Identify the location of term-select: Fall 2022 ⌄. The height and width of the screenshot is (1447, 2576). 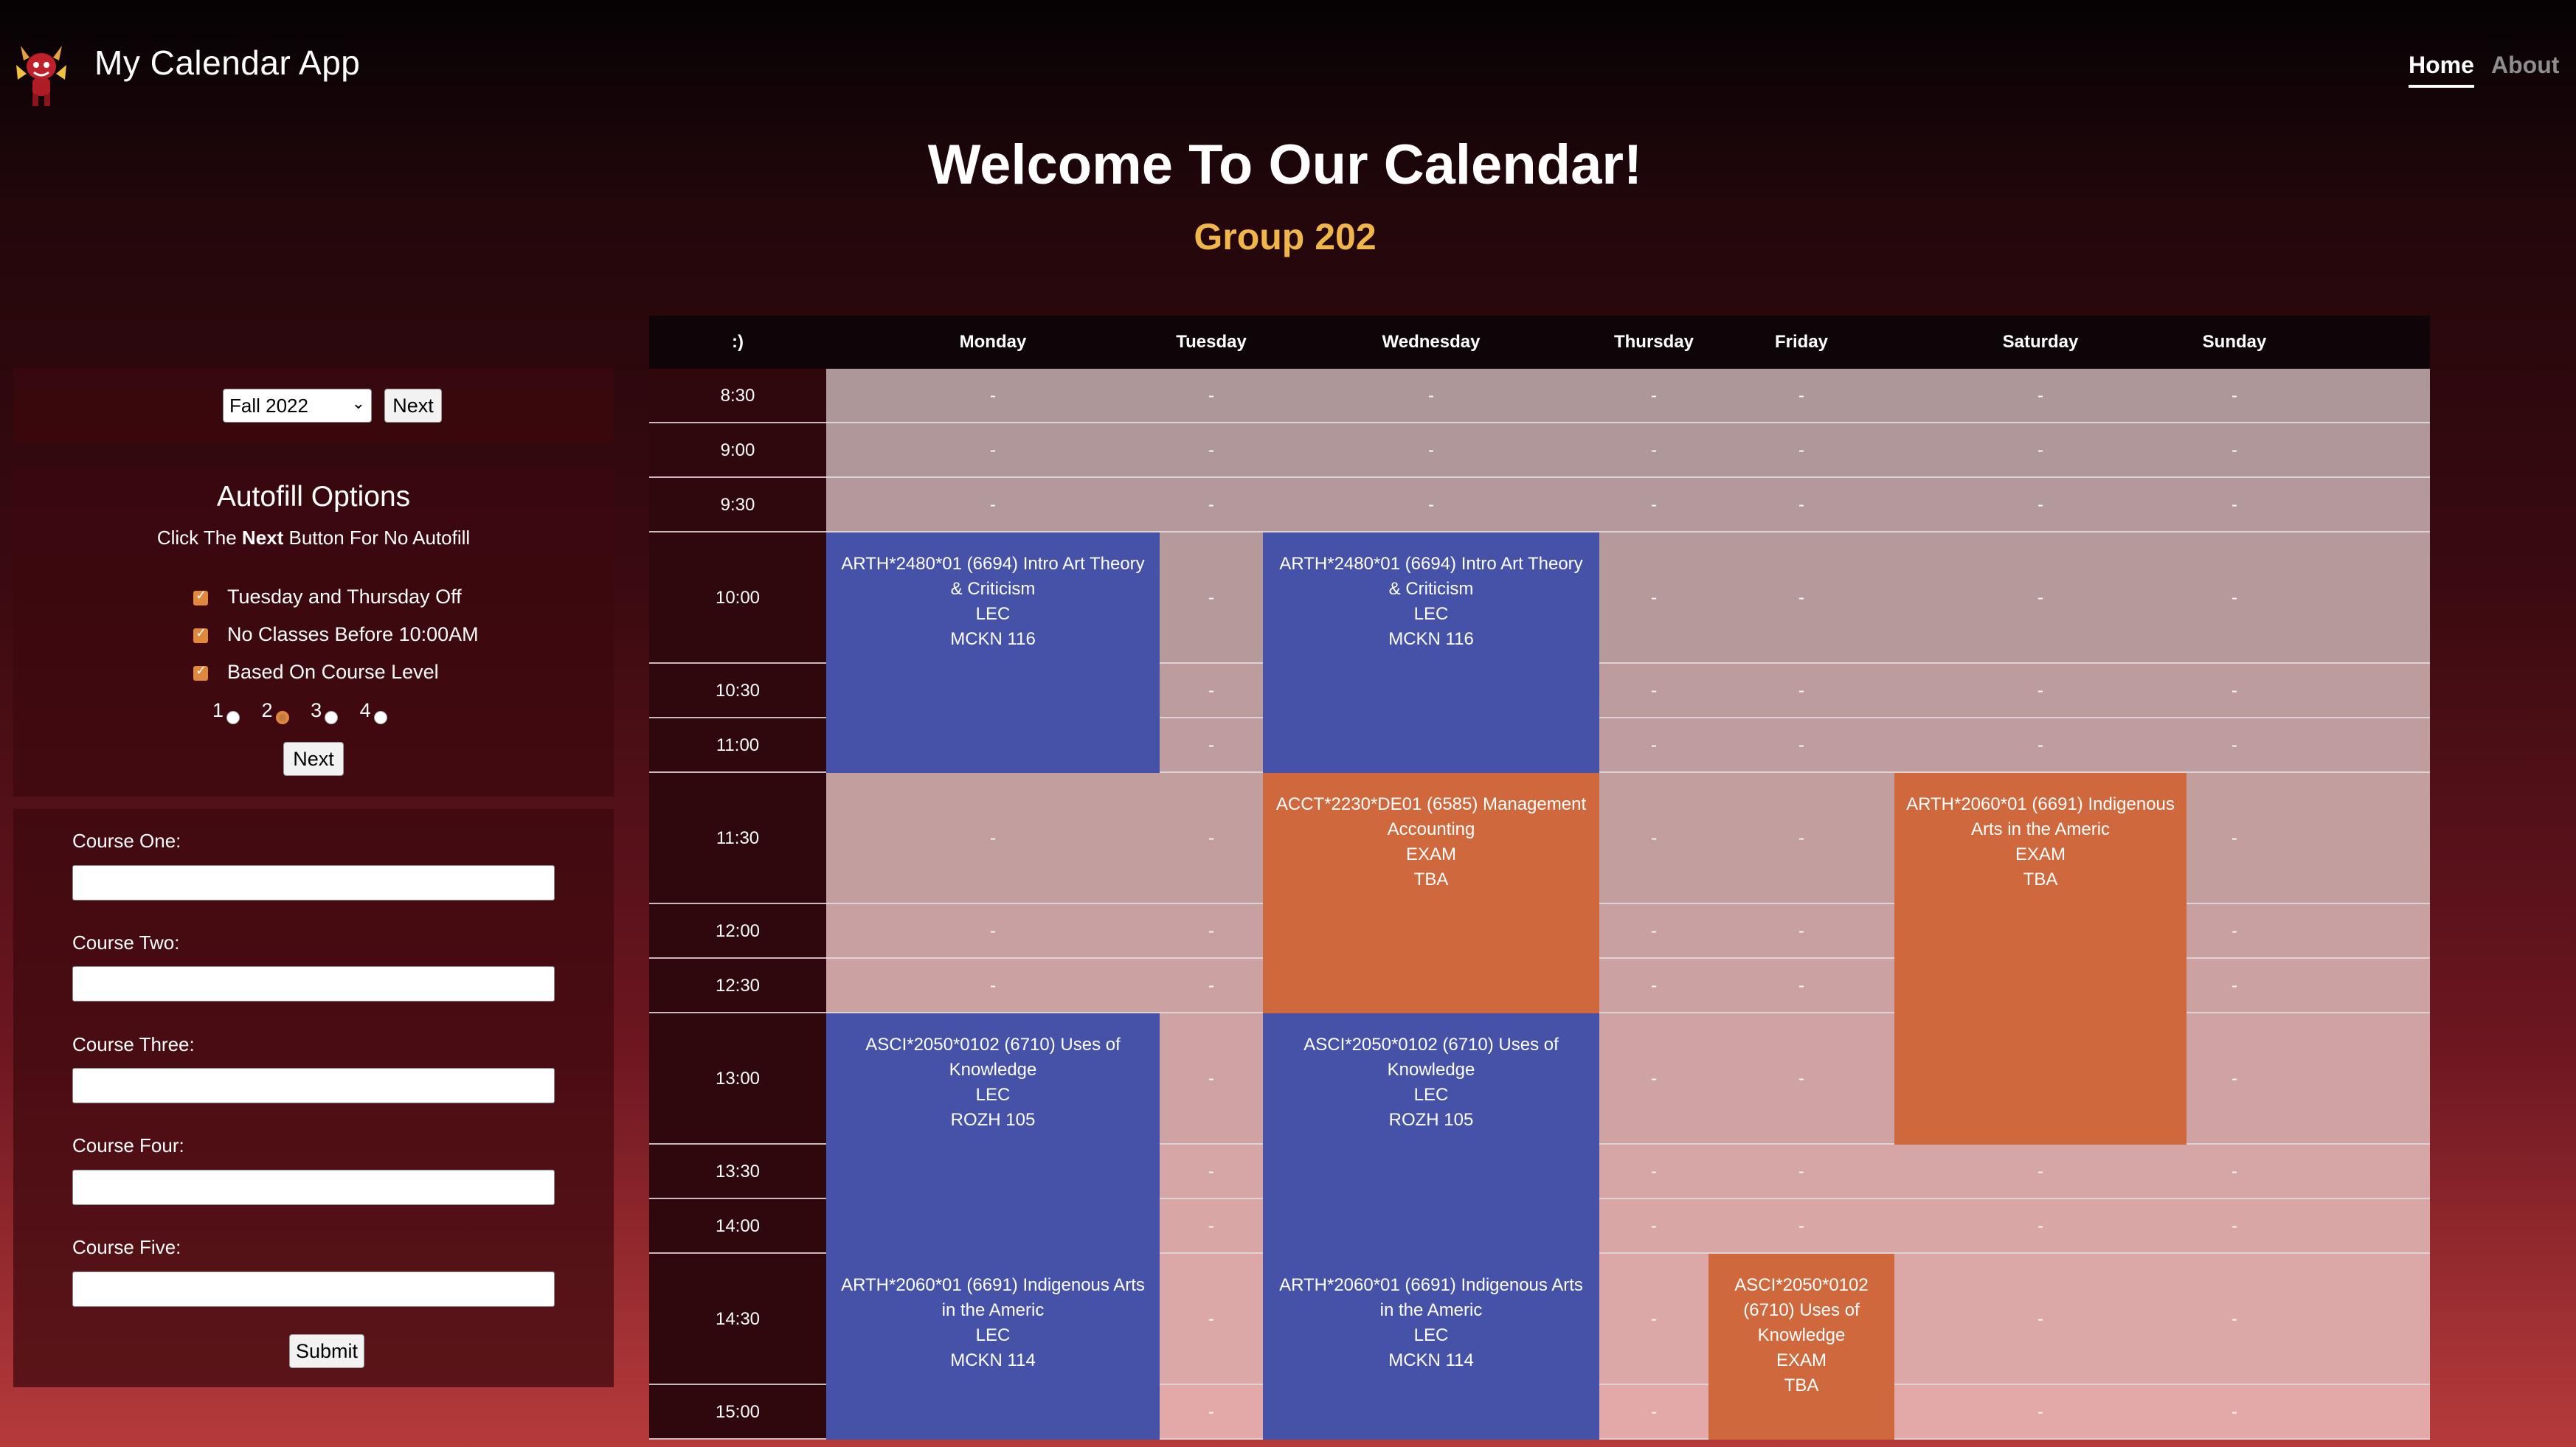
(297, 406).